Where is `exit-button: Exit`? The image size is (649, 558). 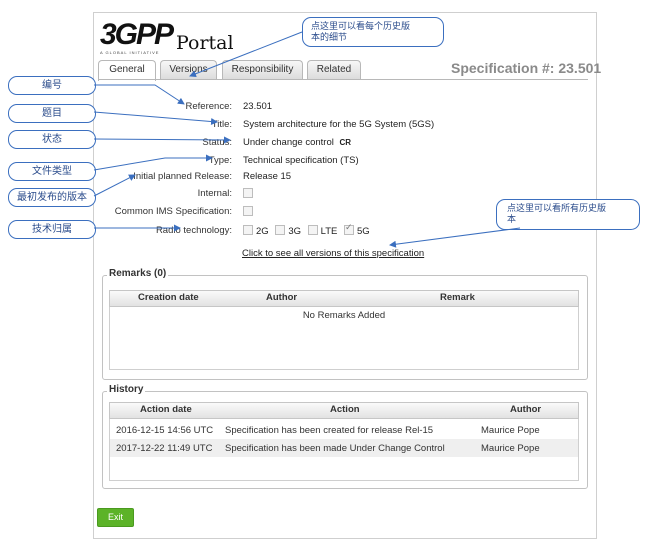
exit-button: Exit is located at coordinates (115, 517).